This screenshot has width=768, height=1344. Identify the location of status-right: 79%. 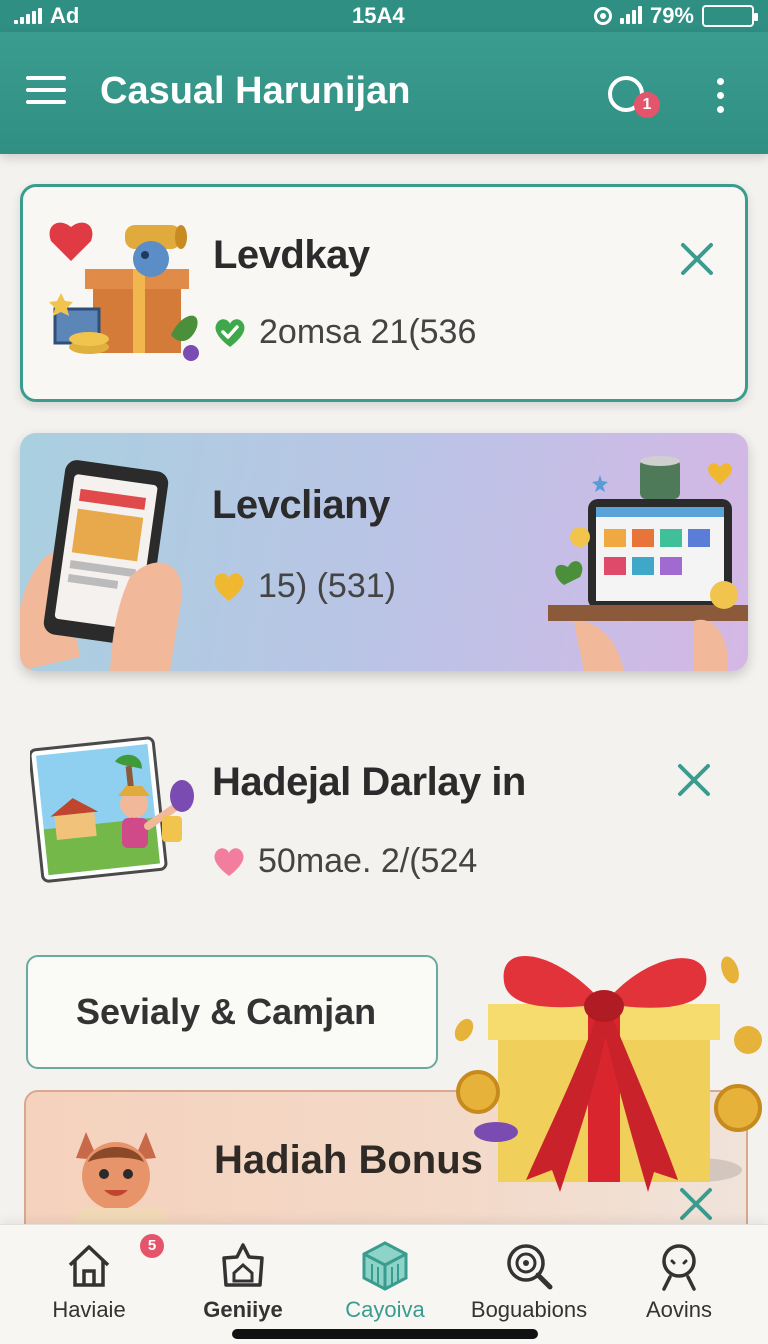
(675, 16).